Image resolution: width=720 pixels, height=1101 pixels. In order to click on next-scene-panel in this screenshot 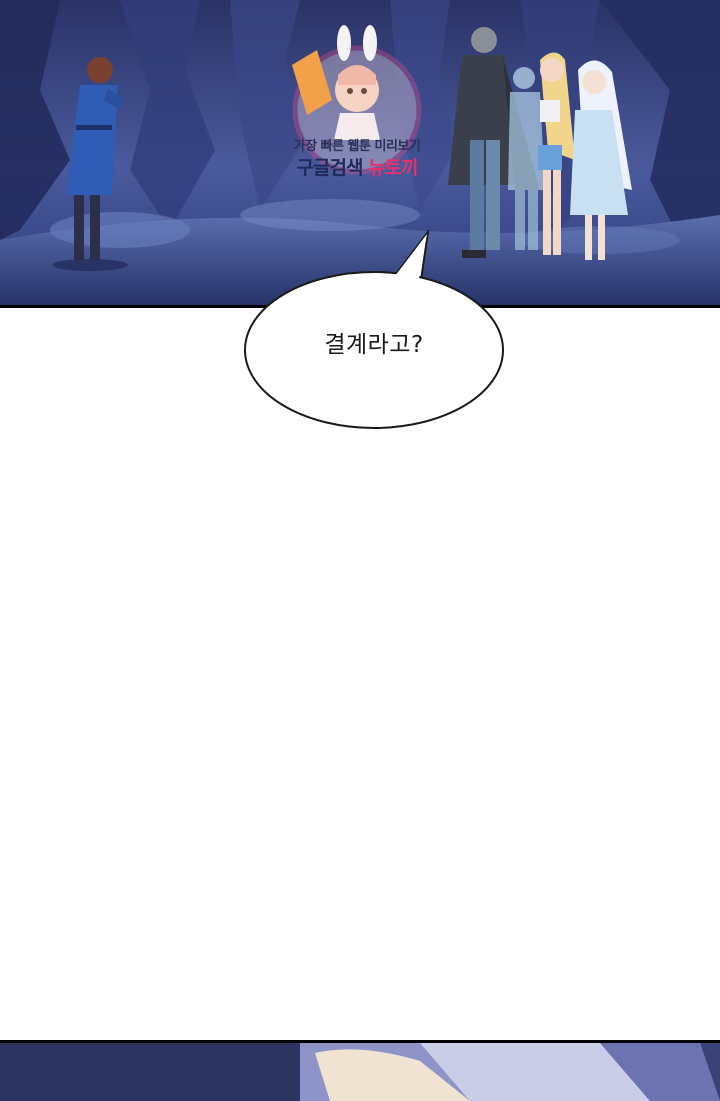, I will do `click(360, 1070)`.